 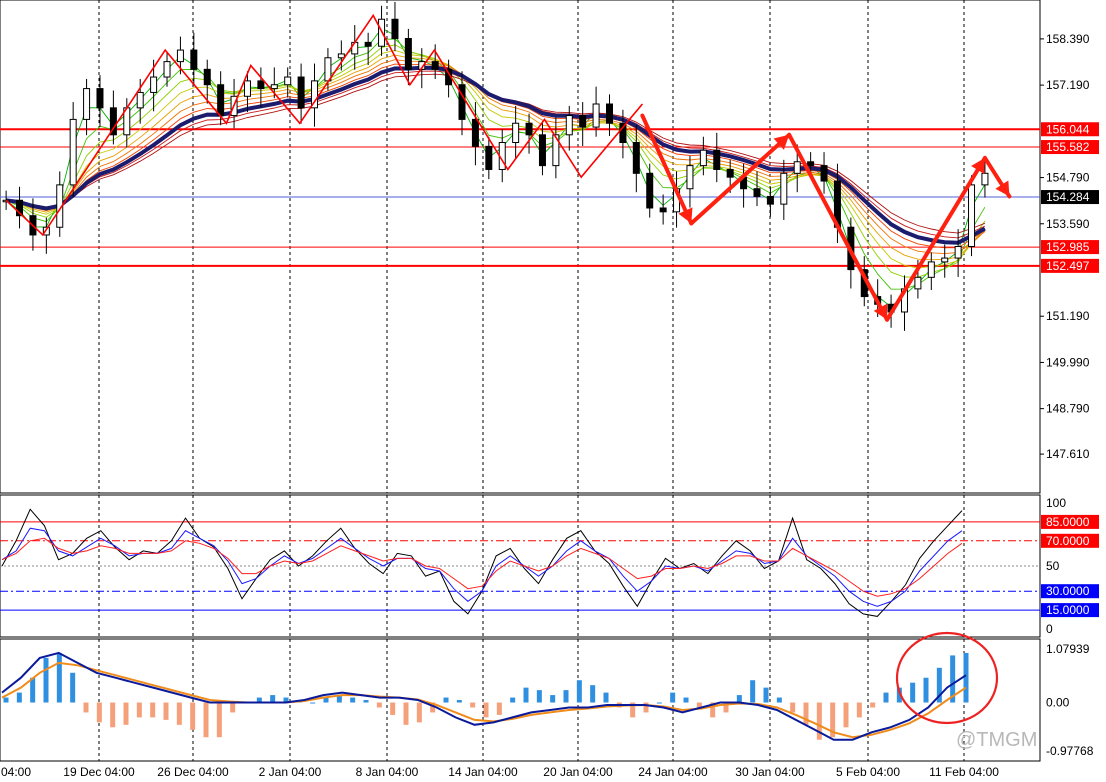 I want to click on level-label: 152.985, so click(x=1068, y=247).